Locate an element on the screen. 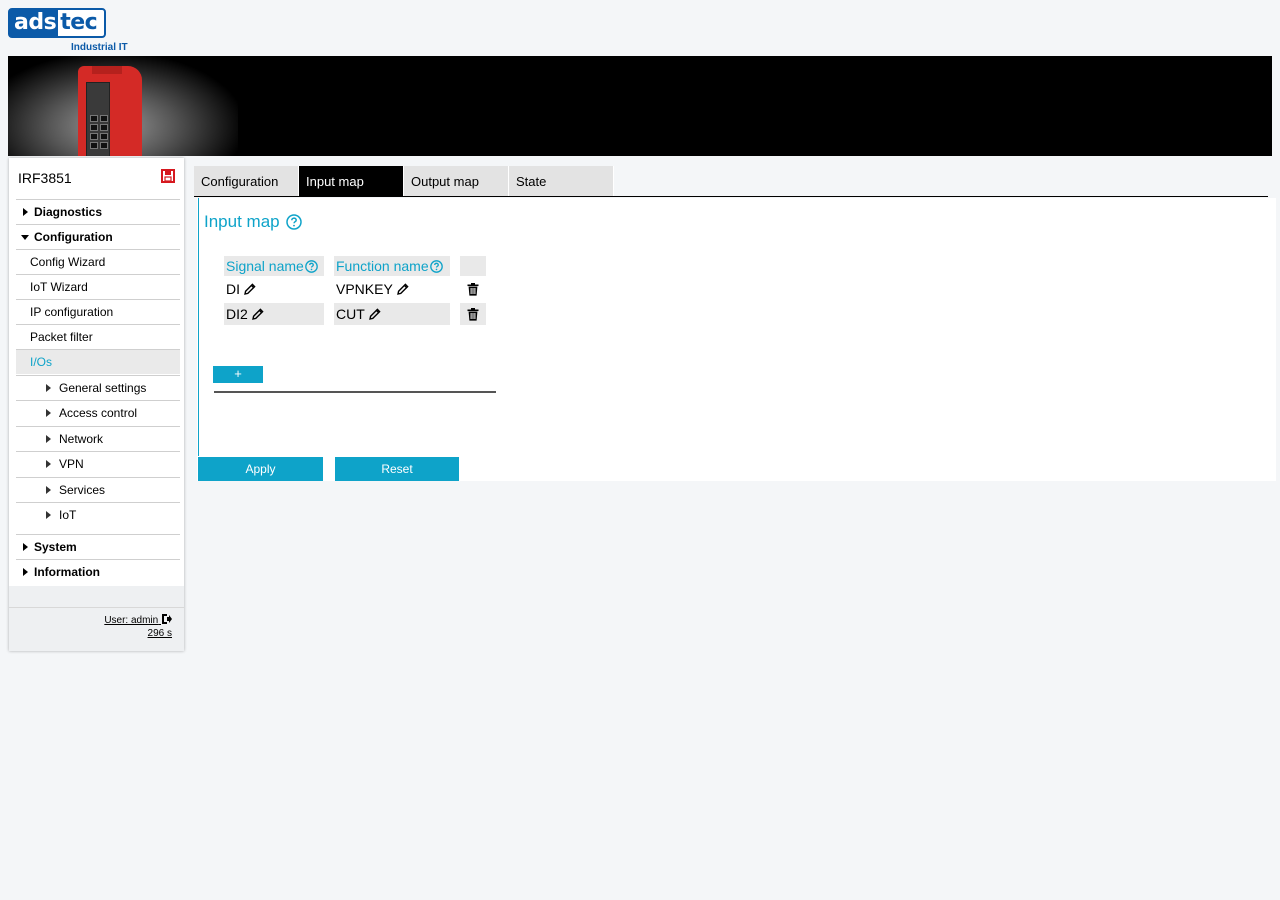 The height and width of the screenshot is (900, 1280). sidebar-item-iot-wizard: IoT Wizard is located at coordinates (98, 286).